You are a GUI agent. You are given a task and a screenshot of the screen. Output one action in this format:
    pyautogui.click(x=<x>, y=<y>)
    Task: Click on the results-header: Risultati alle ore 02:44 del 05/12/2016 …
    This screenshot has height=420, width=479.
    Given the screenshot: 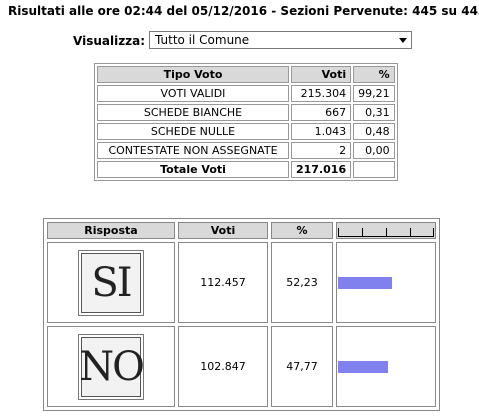 What is the action you would take?
    pyautogui.click(x=243, y=11)
    